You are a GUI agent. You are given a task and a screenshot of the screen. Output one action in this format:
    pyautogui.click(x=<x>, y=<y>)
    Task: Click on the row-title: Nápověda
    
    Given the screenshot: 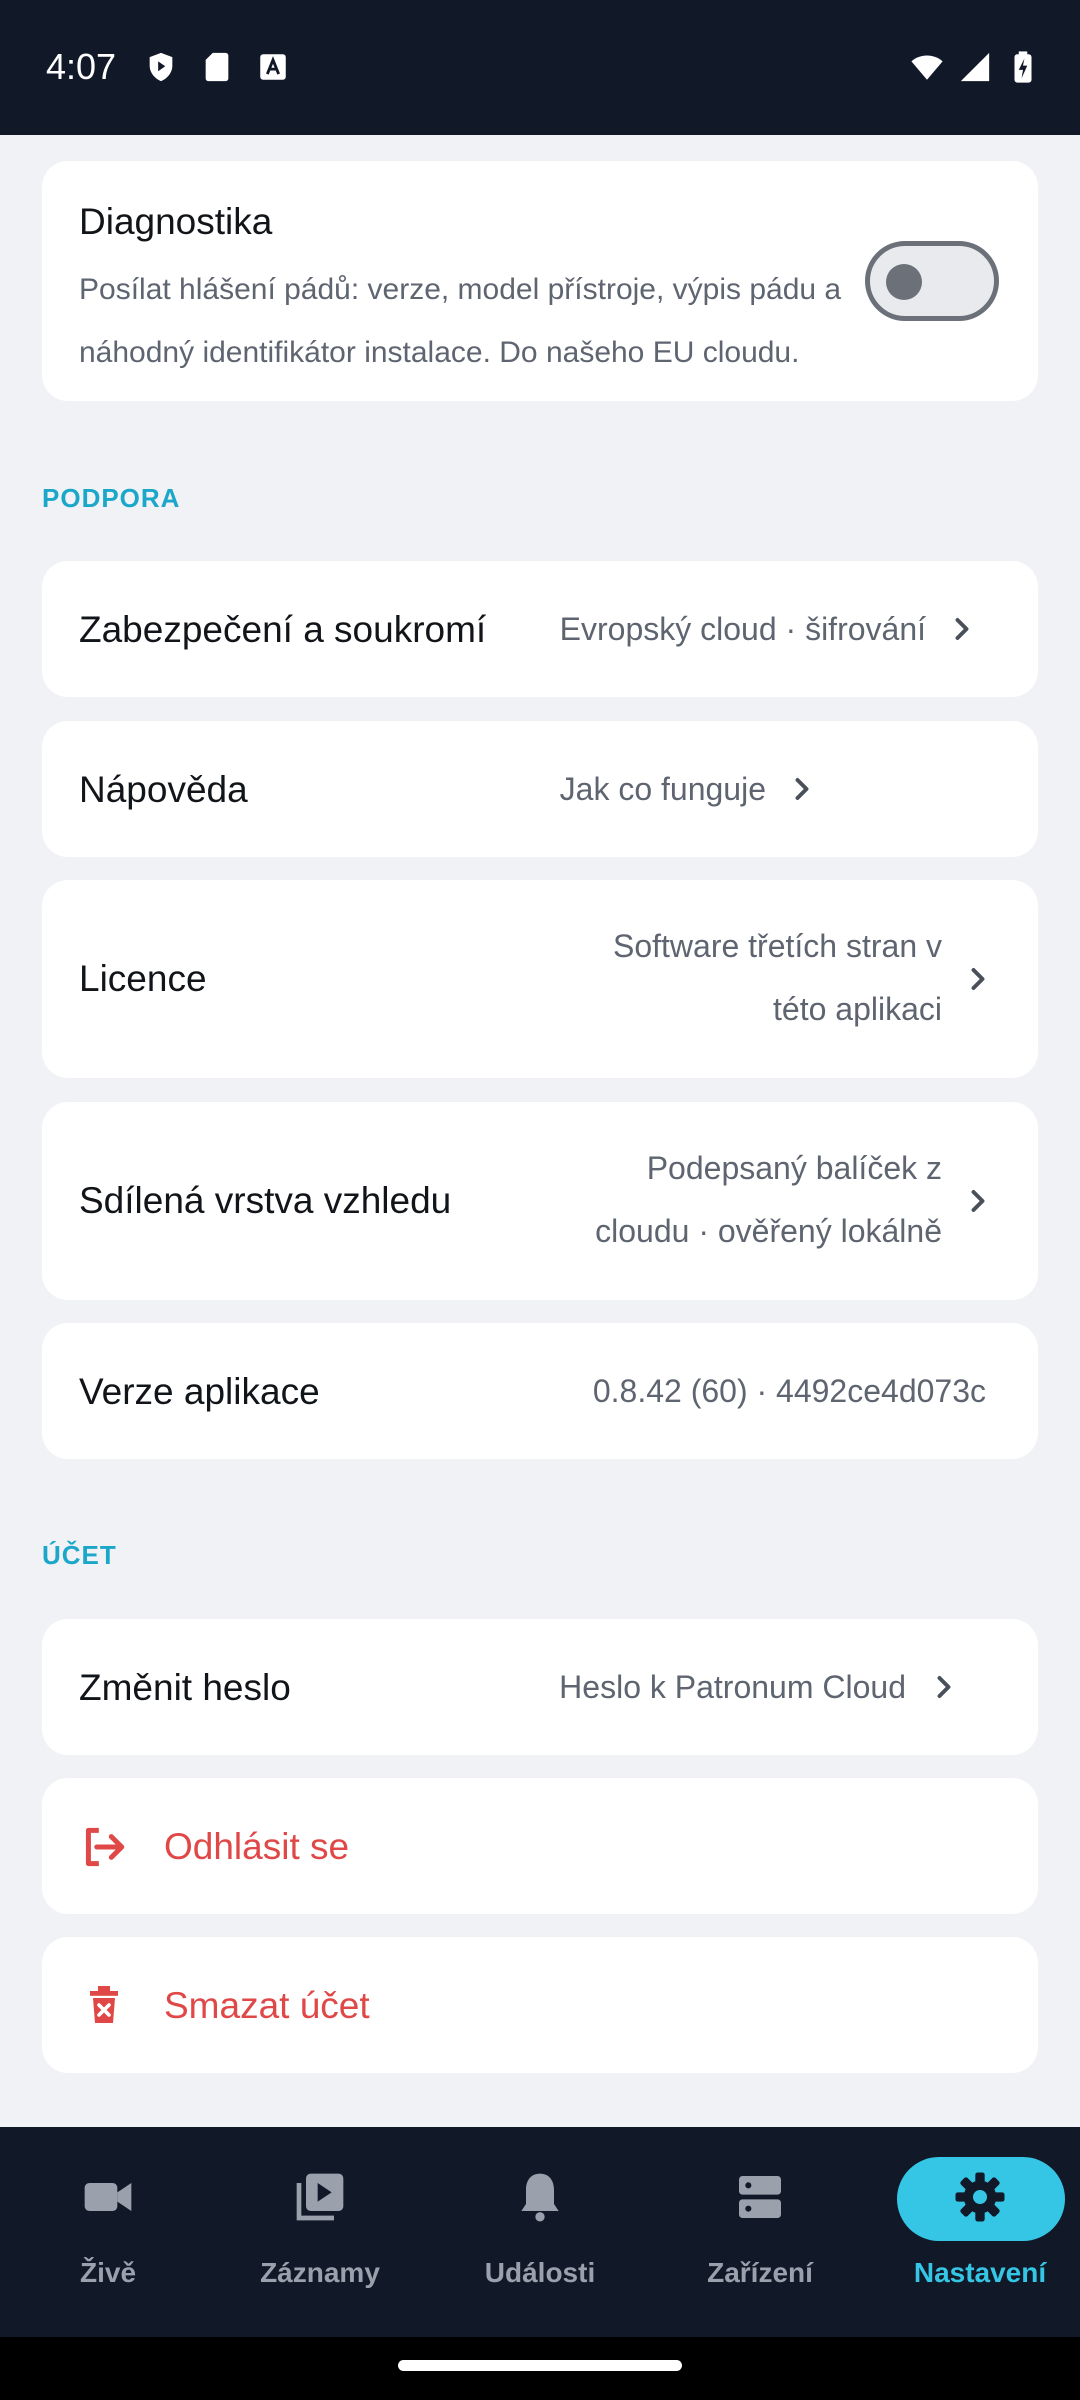 What is the action you would take?
    pyautogui.click(x=163, y=789)
    